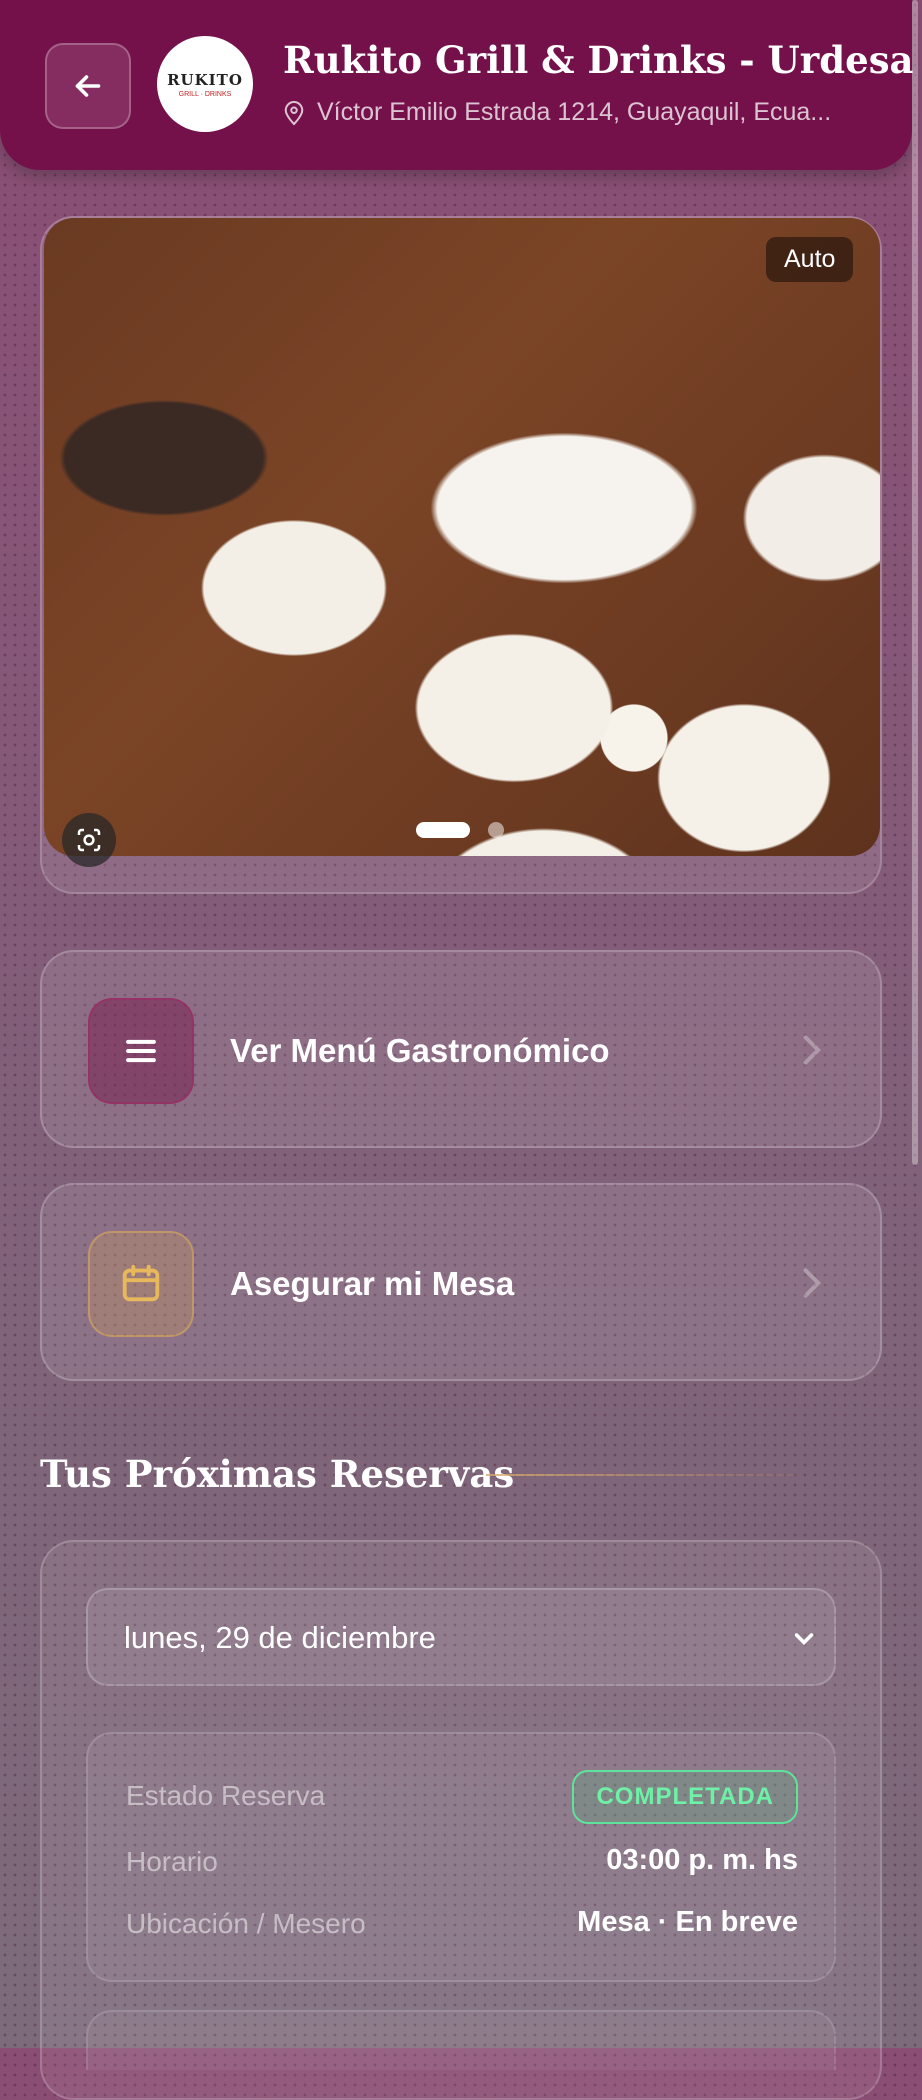  I want to click on view-menu-button: Ver Menú Gastronómico, so click(461, 1049).